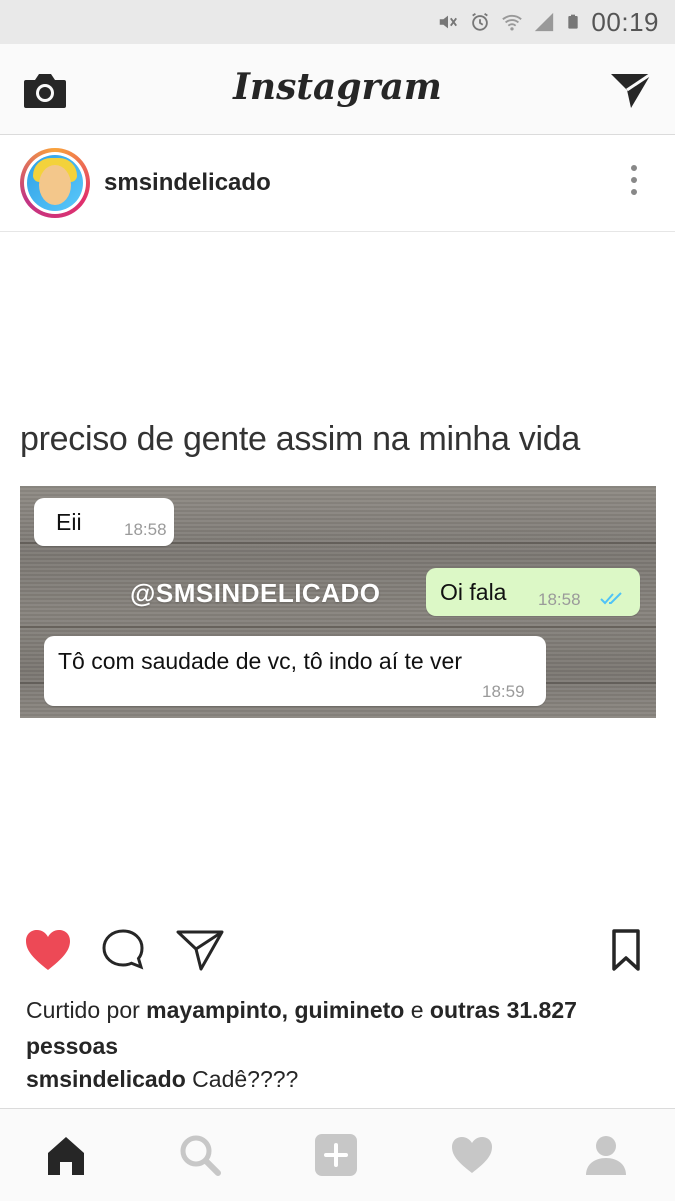  I want to click on likes-conjunction: e, so click(417, 1010).